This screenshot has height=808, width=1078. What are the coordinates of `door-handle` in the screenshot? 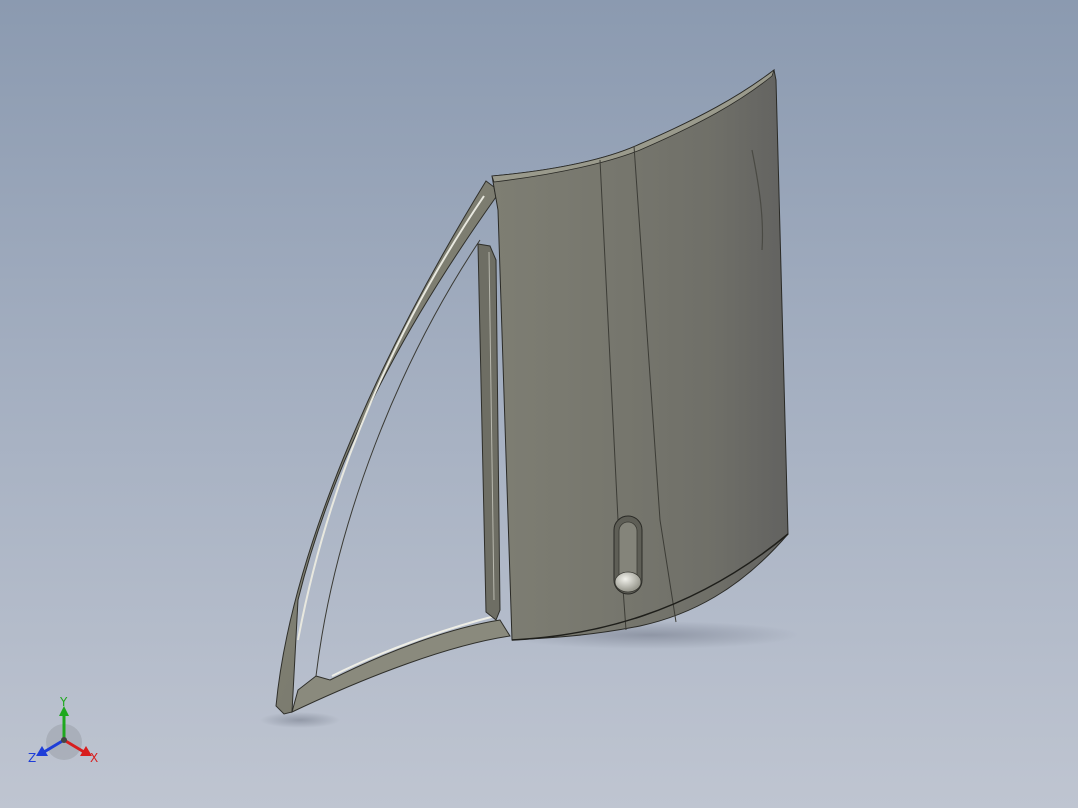 It's located at (628, 555).